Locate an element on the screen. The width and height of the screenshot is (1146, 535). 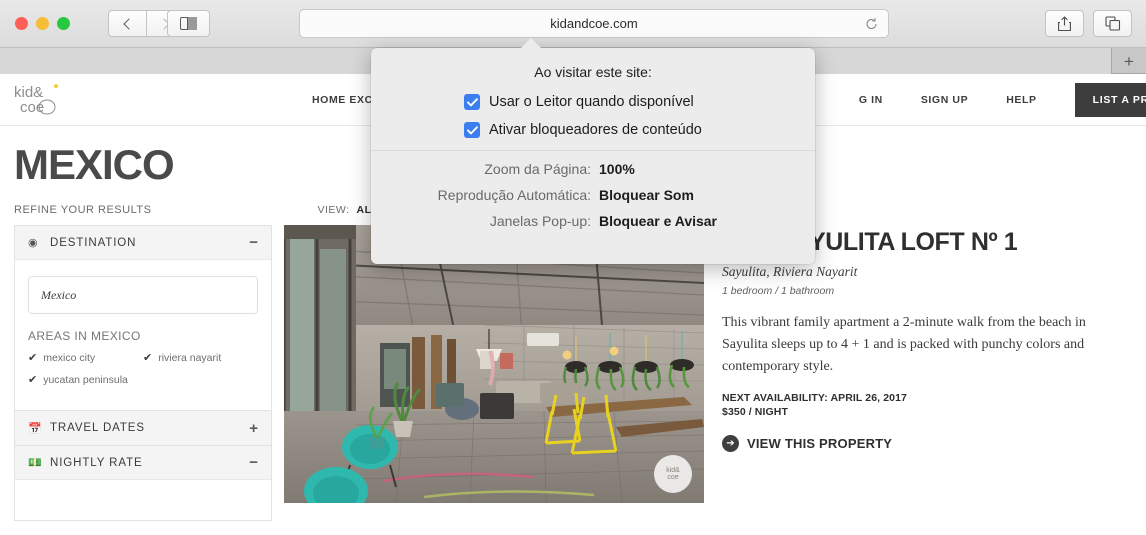
filter-title-travel-dates: TRAVEL DATES is located at coordinates (97, 428).